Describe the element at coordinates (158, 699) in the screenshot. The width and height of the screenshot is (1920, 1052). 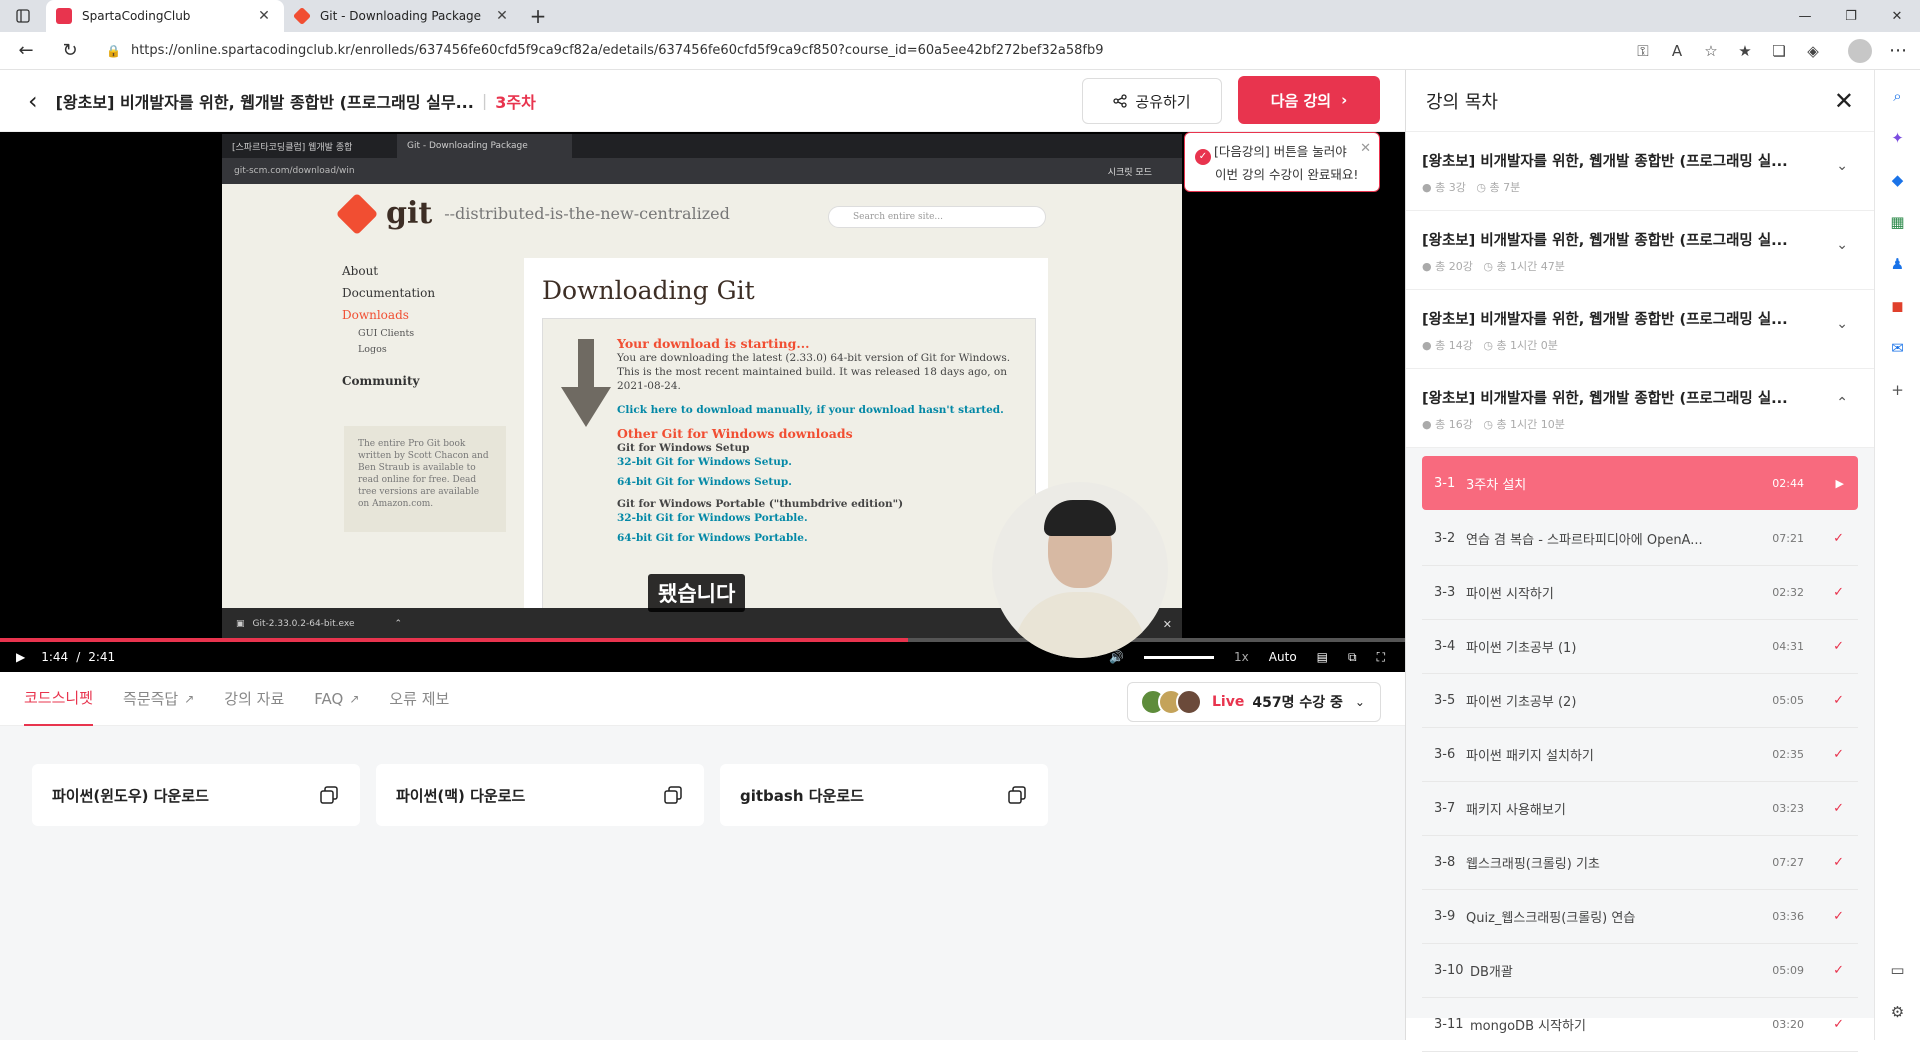
I see `tab-qna: 즉문즉답 ↗` at that location.